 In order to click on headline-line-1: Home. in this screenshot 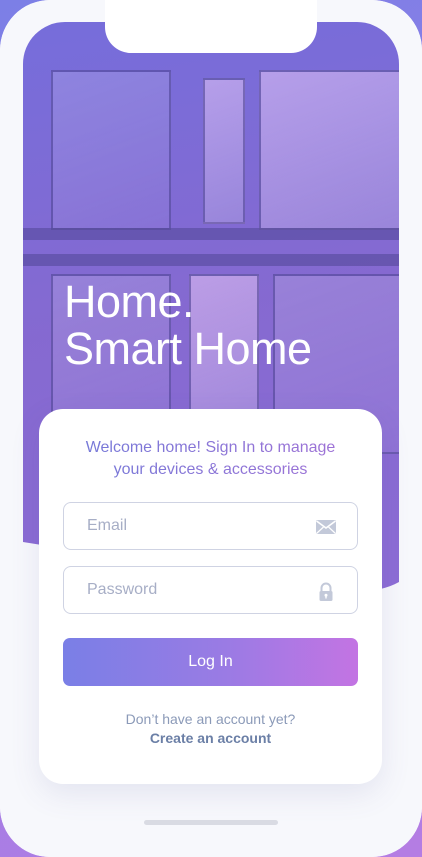, I will do `click(129, 301)`.